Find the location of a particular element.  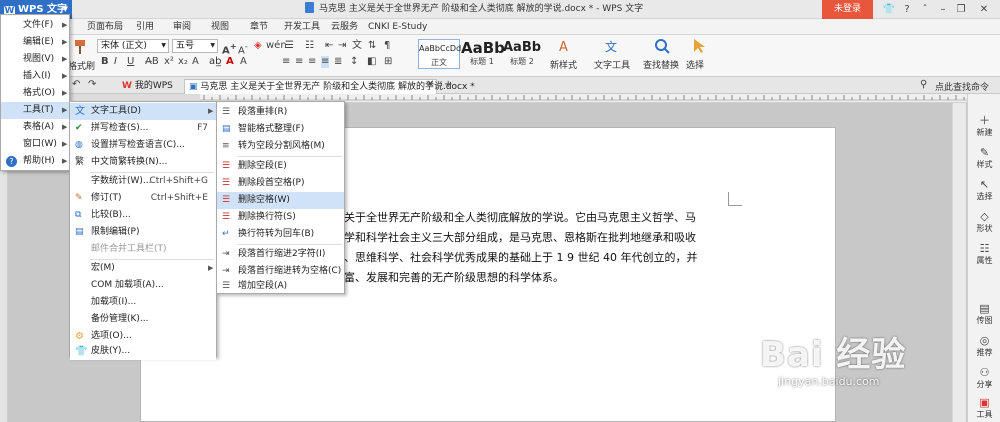

tab-cloud: 云服务 is located at coordinates (344, 27).